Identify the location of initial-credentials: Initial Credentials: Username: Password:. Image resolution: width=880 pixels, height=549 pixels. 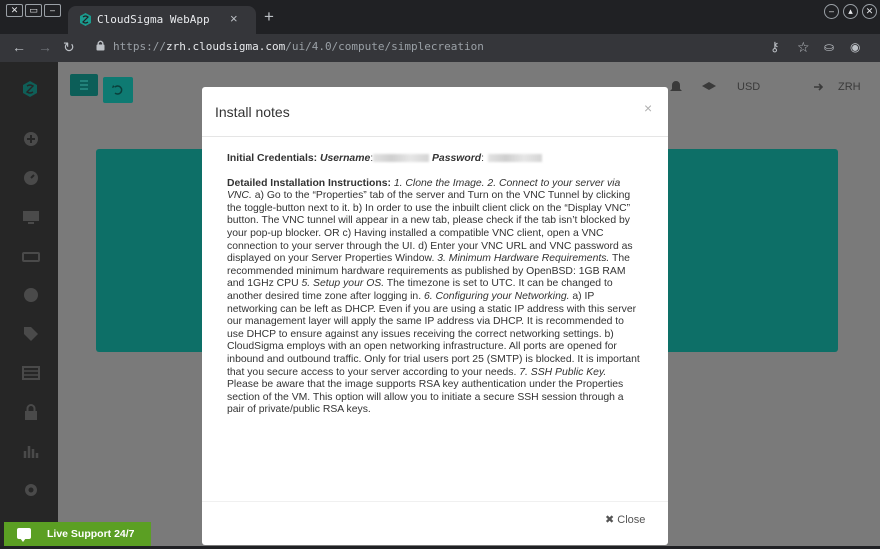
(435, 159).